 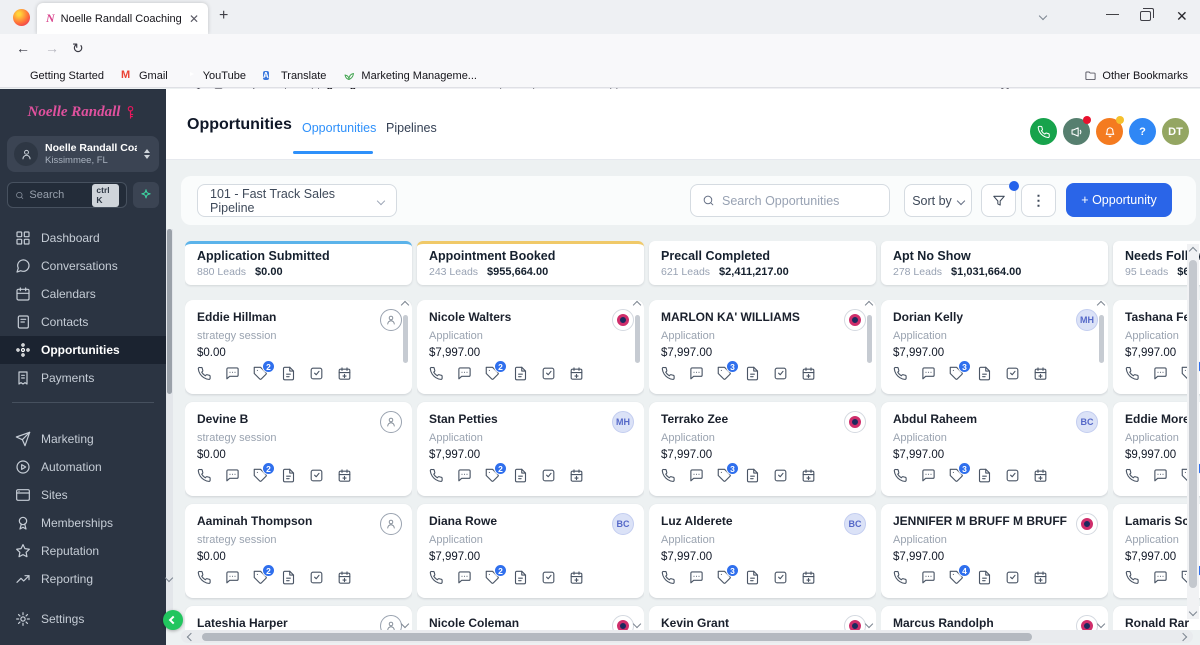 I want to click on bookmark-getting-started: Getting Started, so click(x=58, y=75).